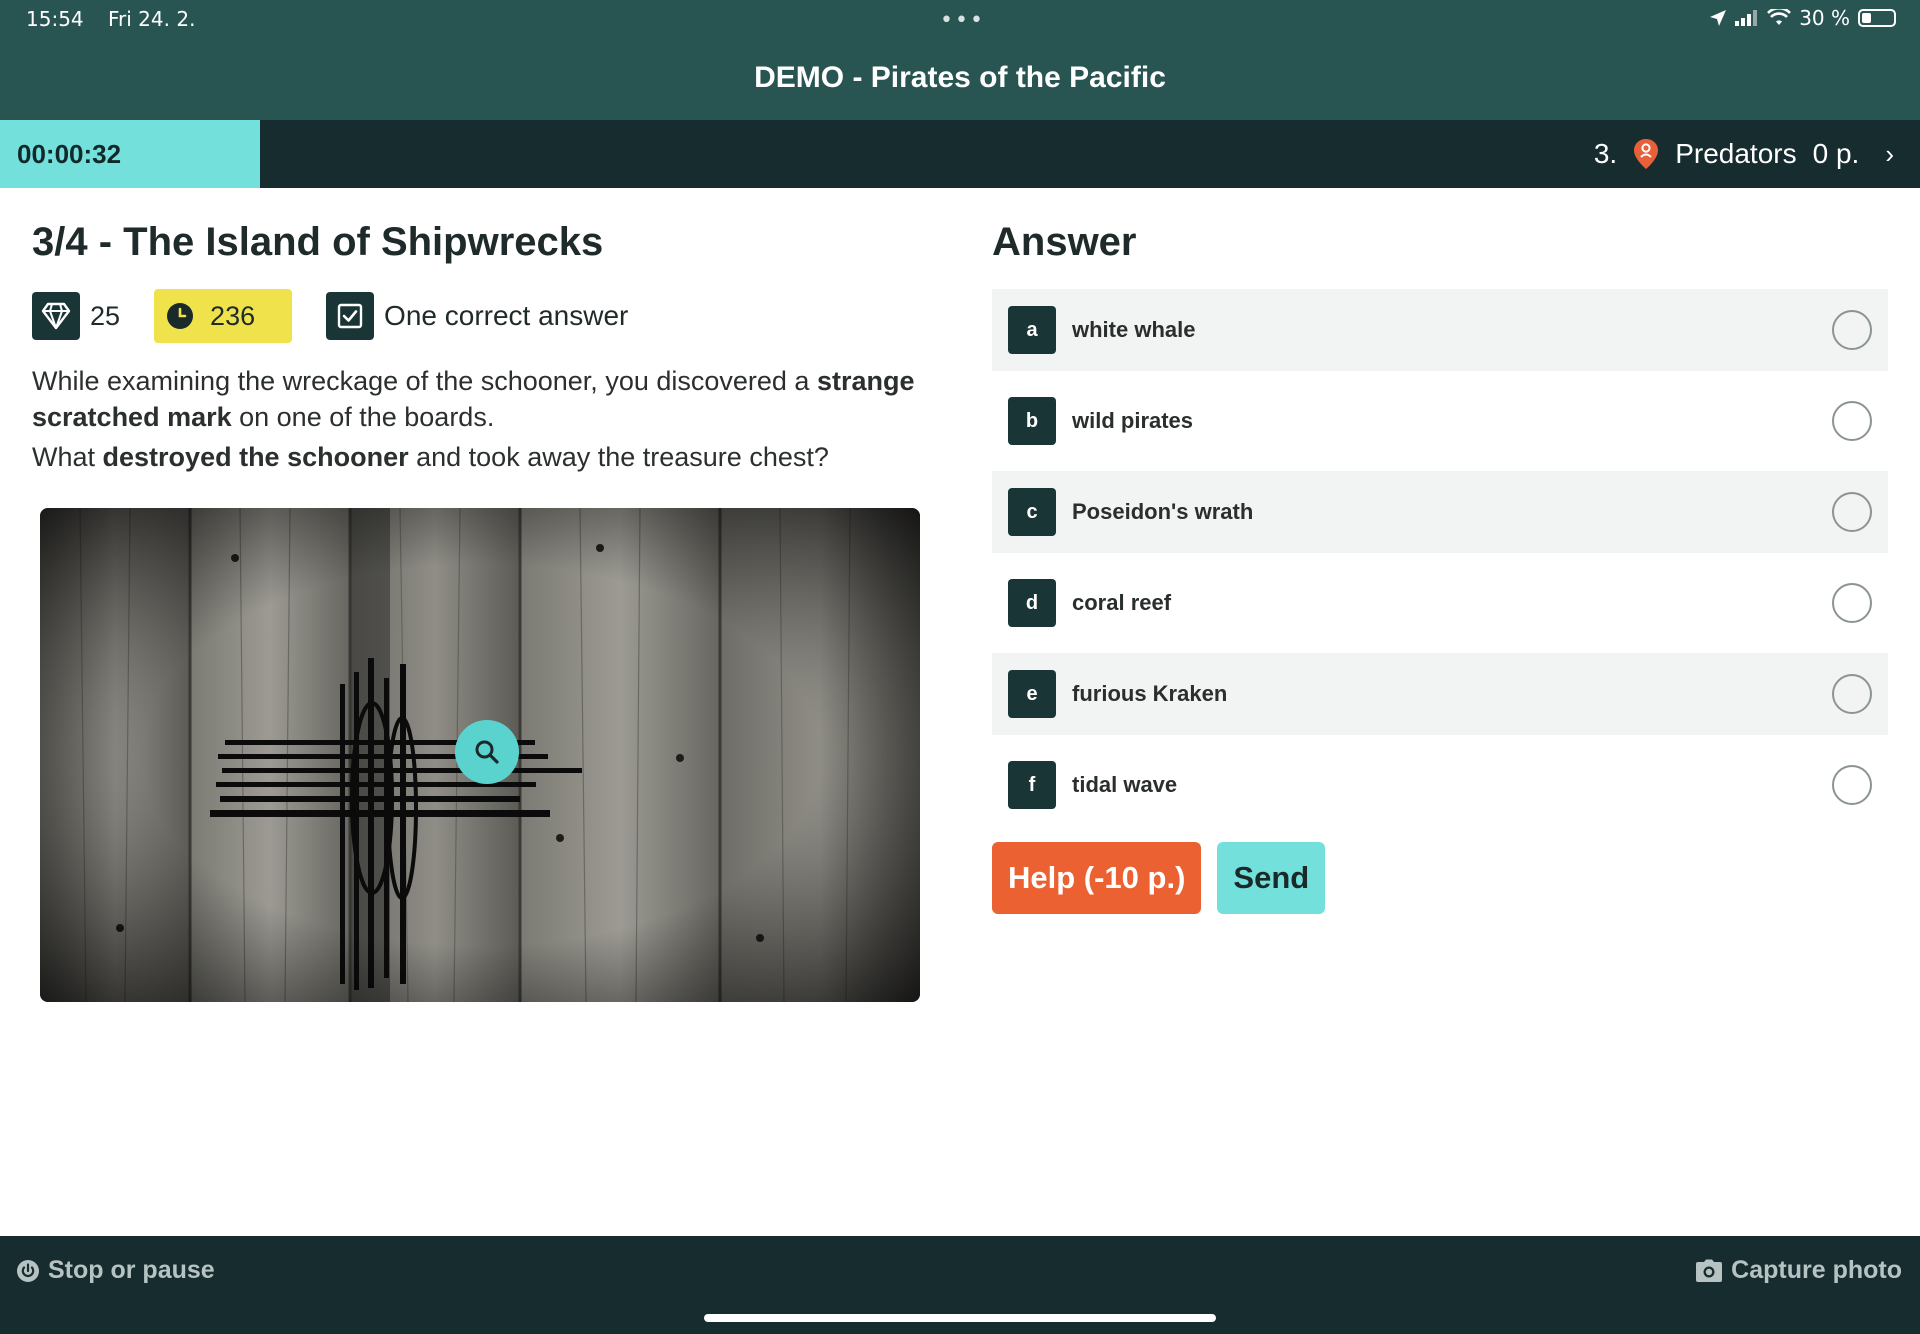  I want to click on bottom-bar: Stop or pause Capture photo, so click(960, 1285).